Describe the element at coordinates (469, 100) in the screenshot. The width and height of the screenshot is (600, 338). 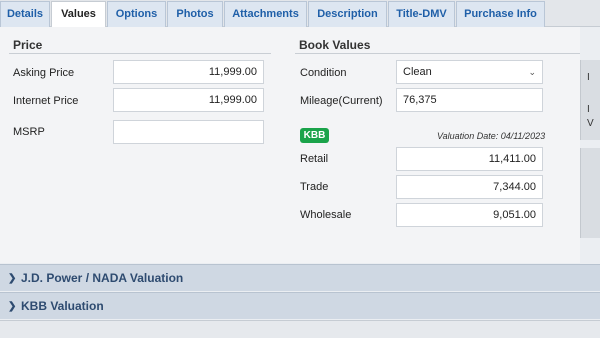
I see `mileage-field: 76,375` at that location.